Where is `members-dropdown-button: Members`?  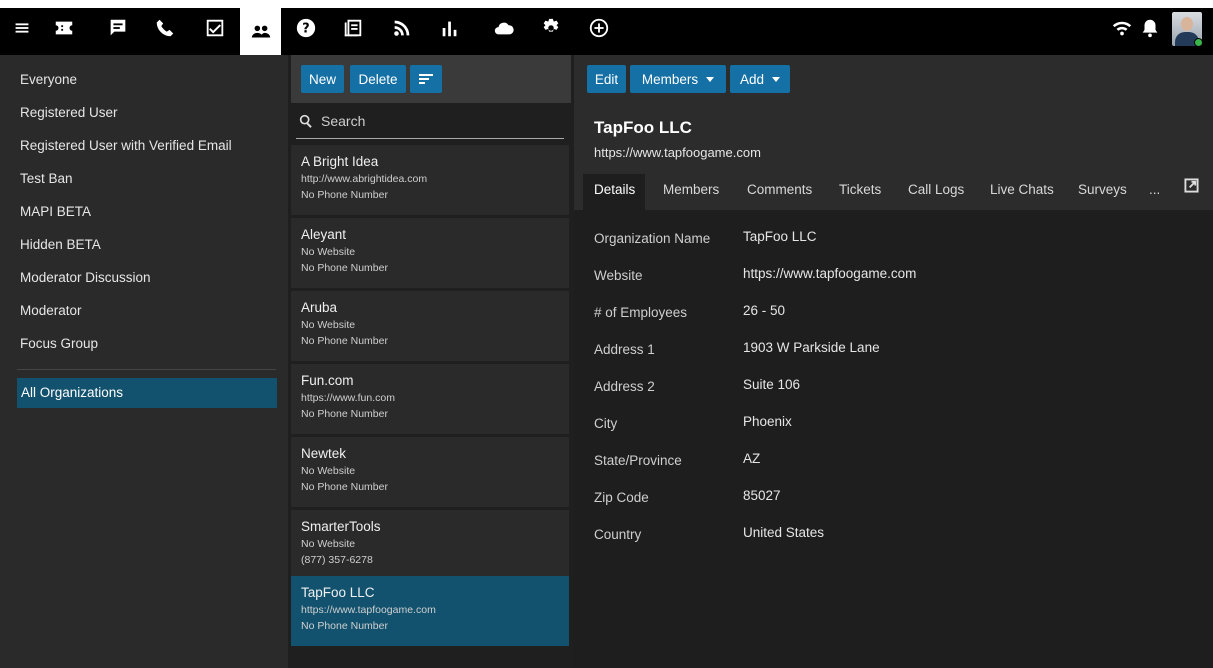 members-dropdown-button: Members is located at coordinates (678, 79).